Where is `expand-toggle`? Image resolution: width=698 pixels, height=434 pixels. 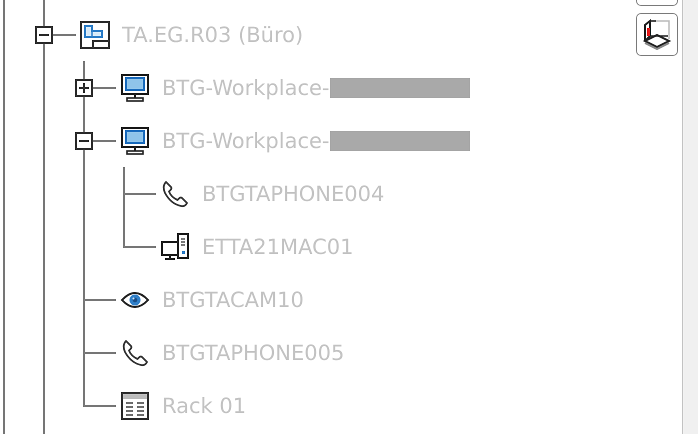 expand-toggle is located at coordinates (84, 87).